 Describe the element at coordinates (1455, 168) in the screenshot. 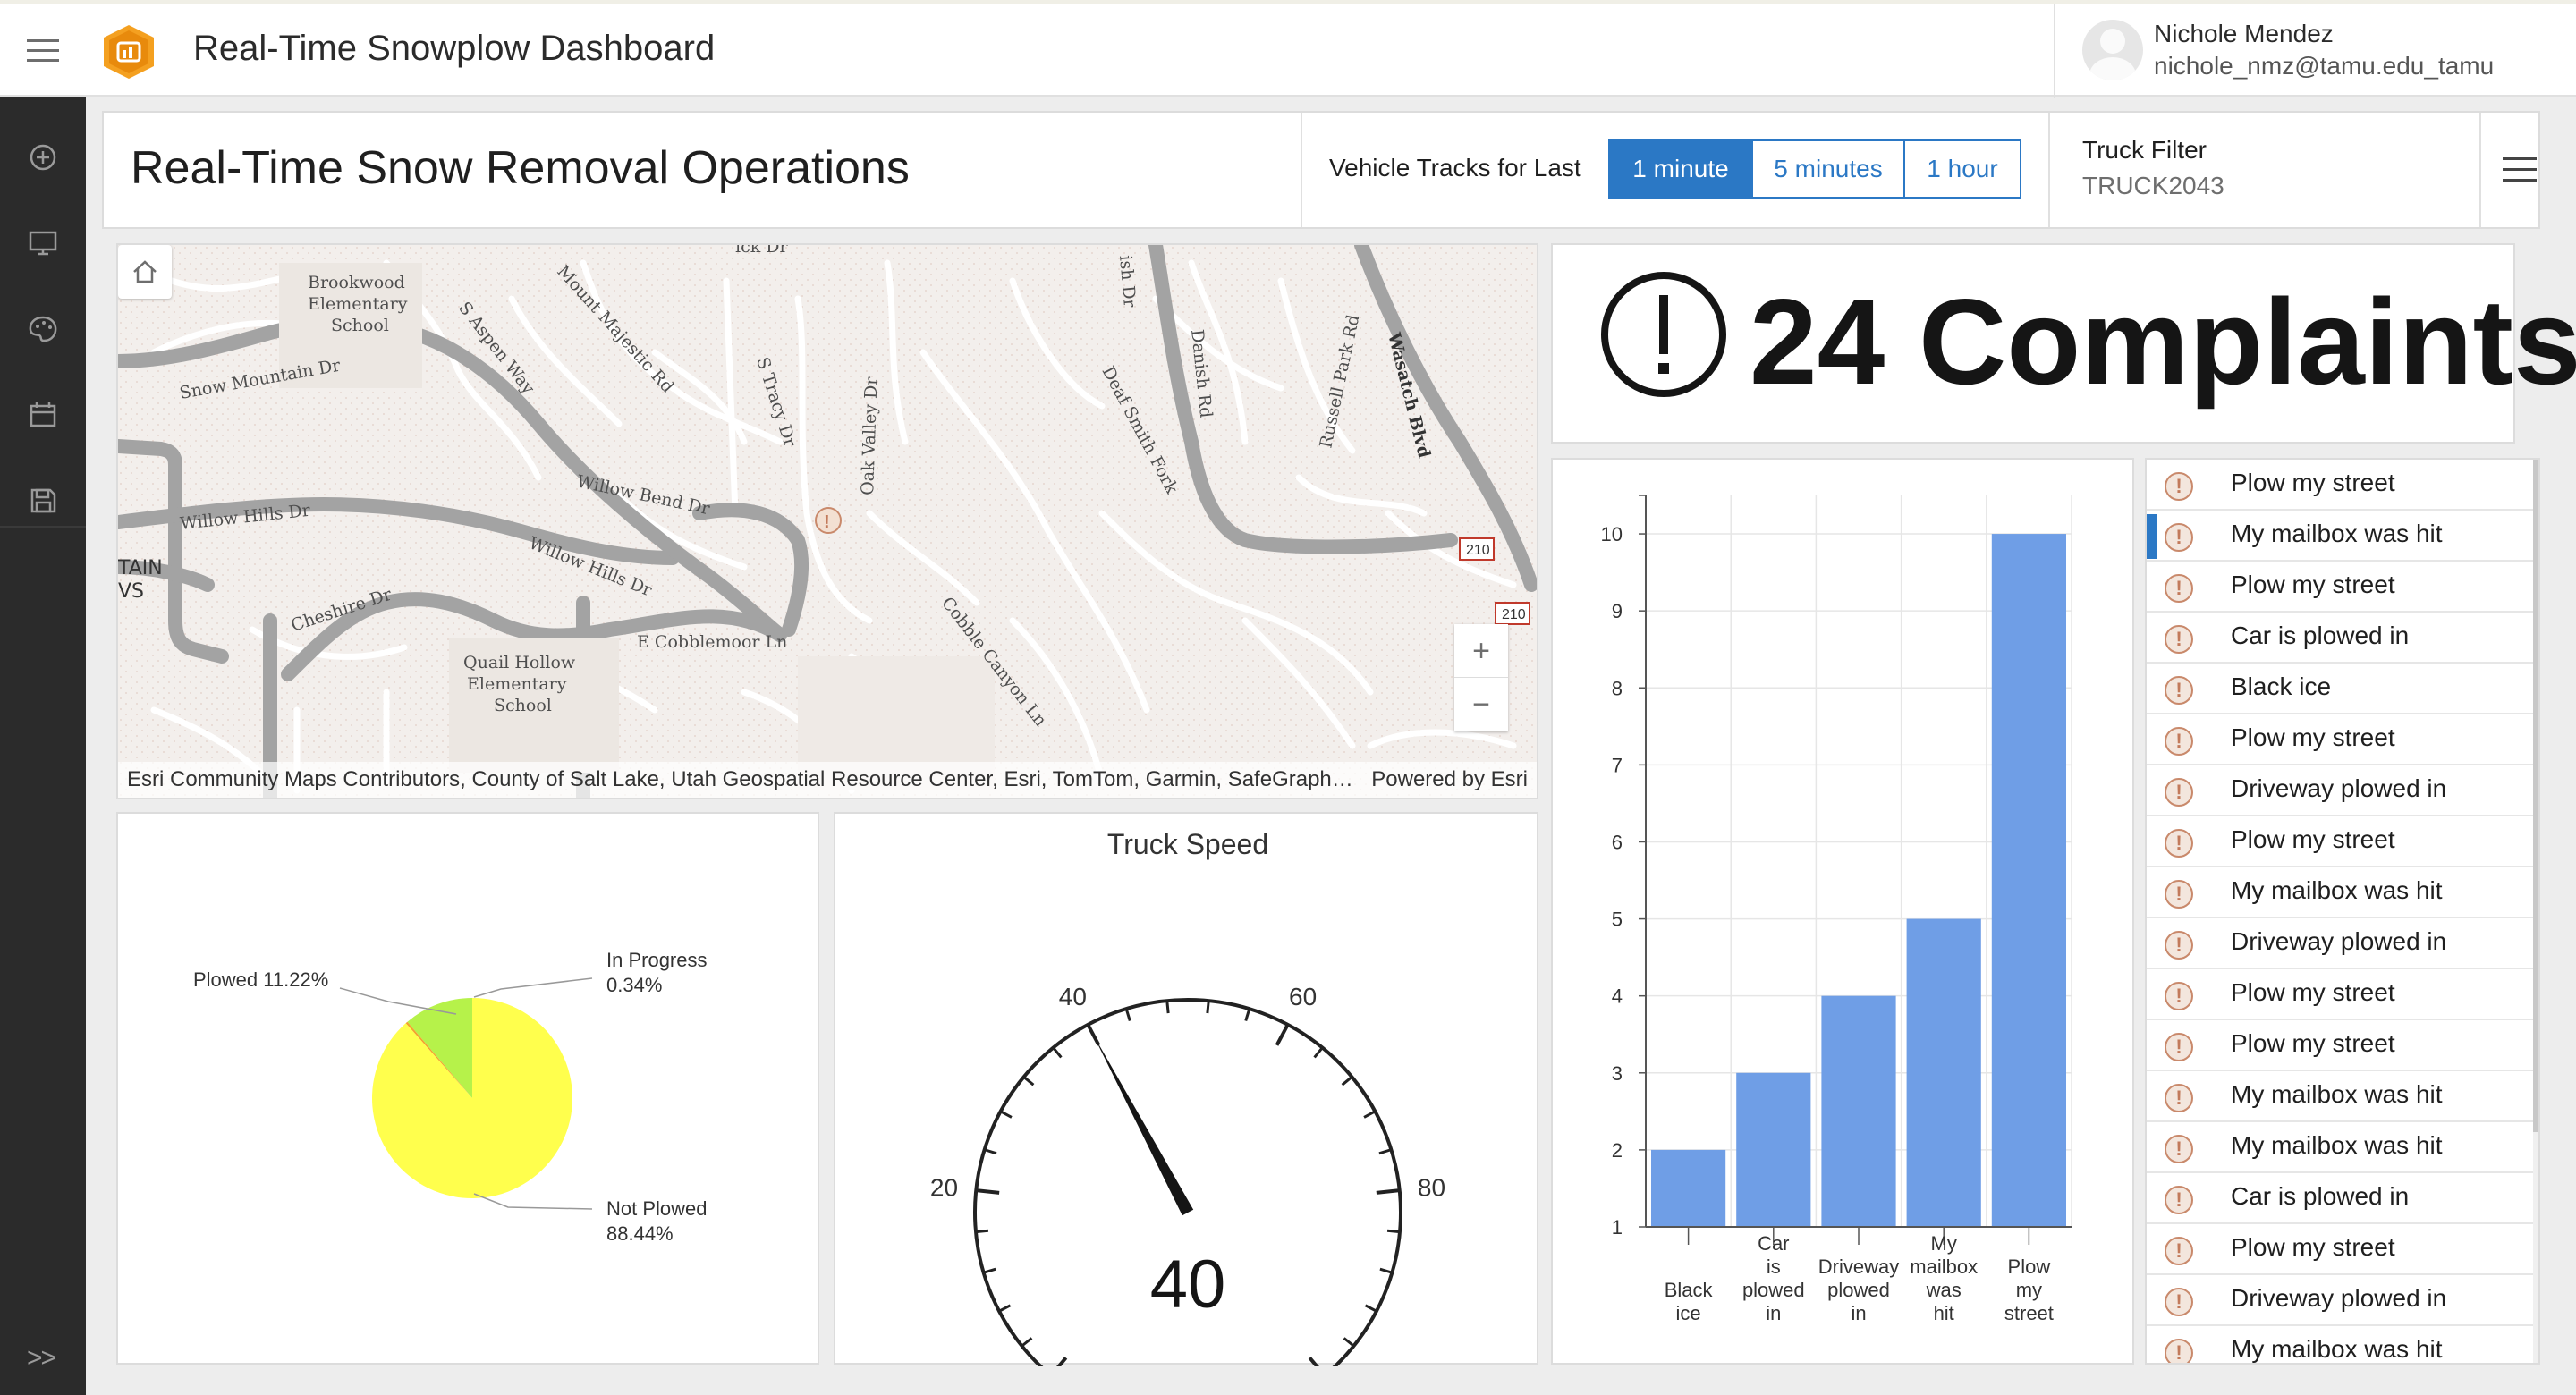

I see `vehicle-tracks-label: Vehicle Tracks for Last` at that location.